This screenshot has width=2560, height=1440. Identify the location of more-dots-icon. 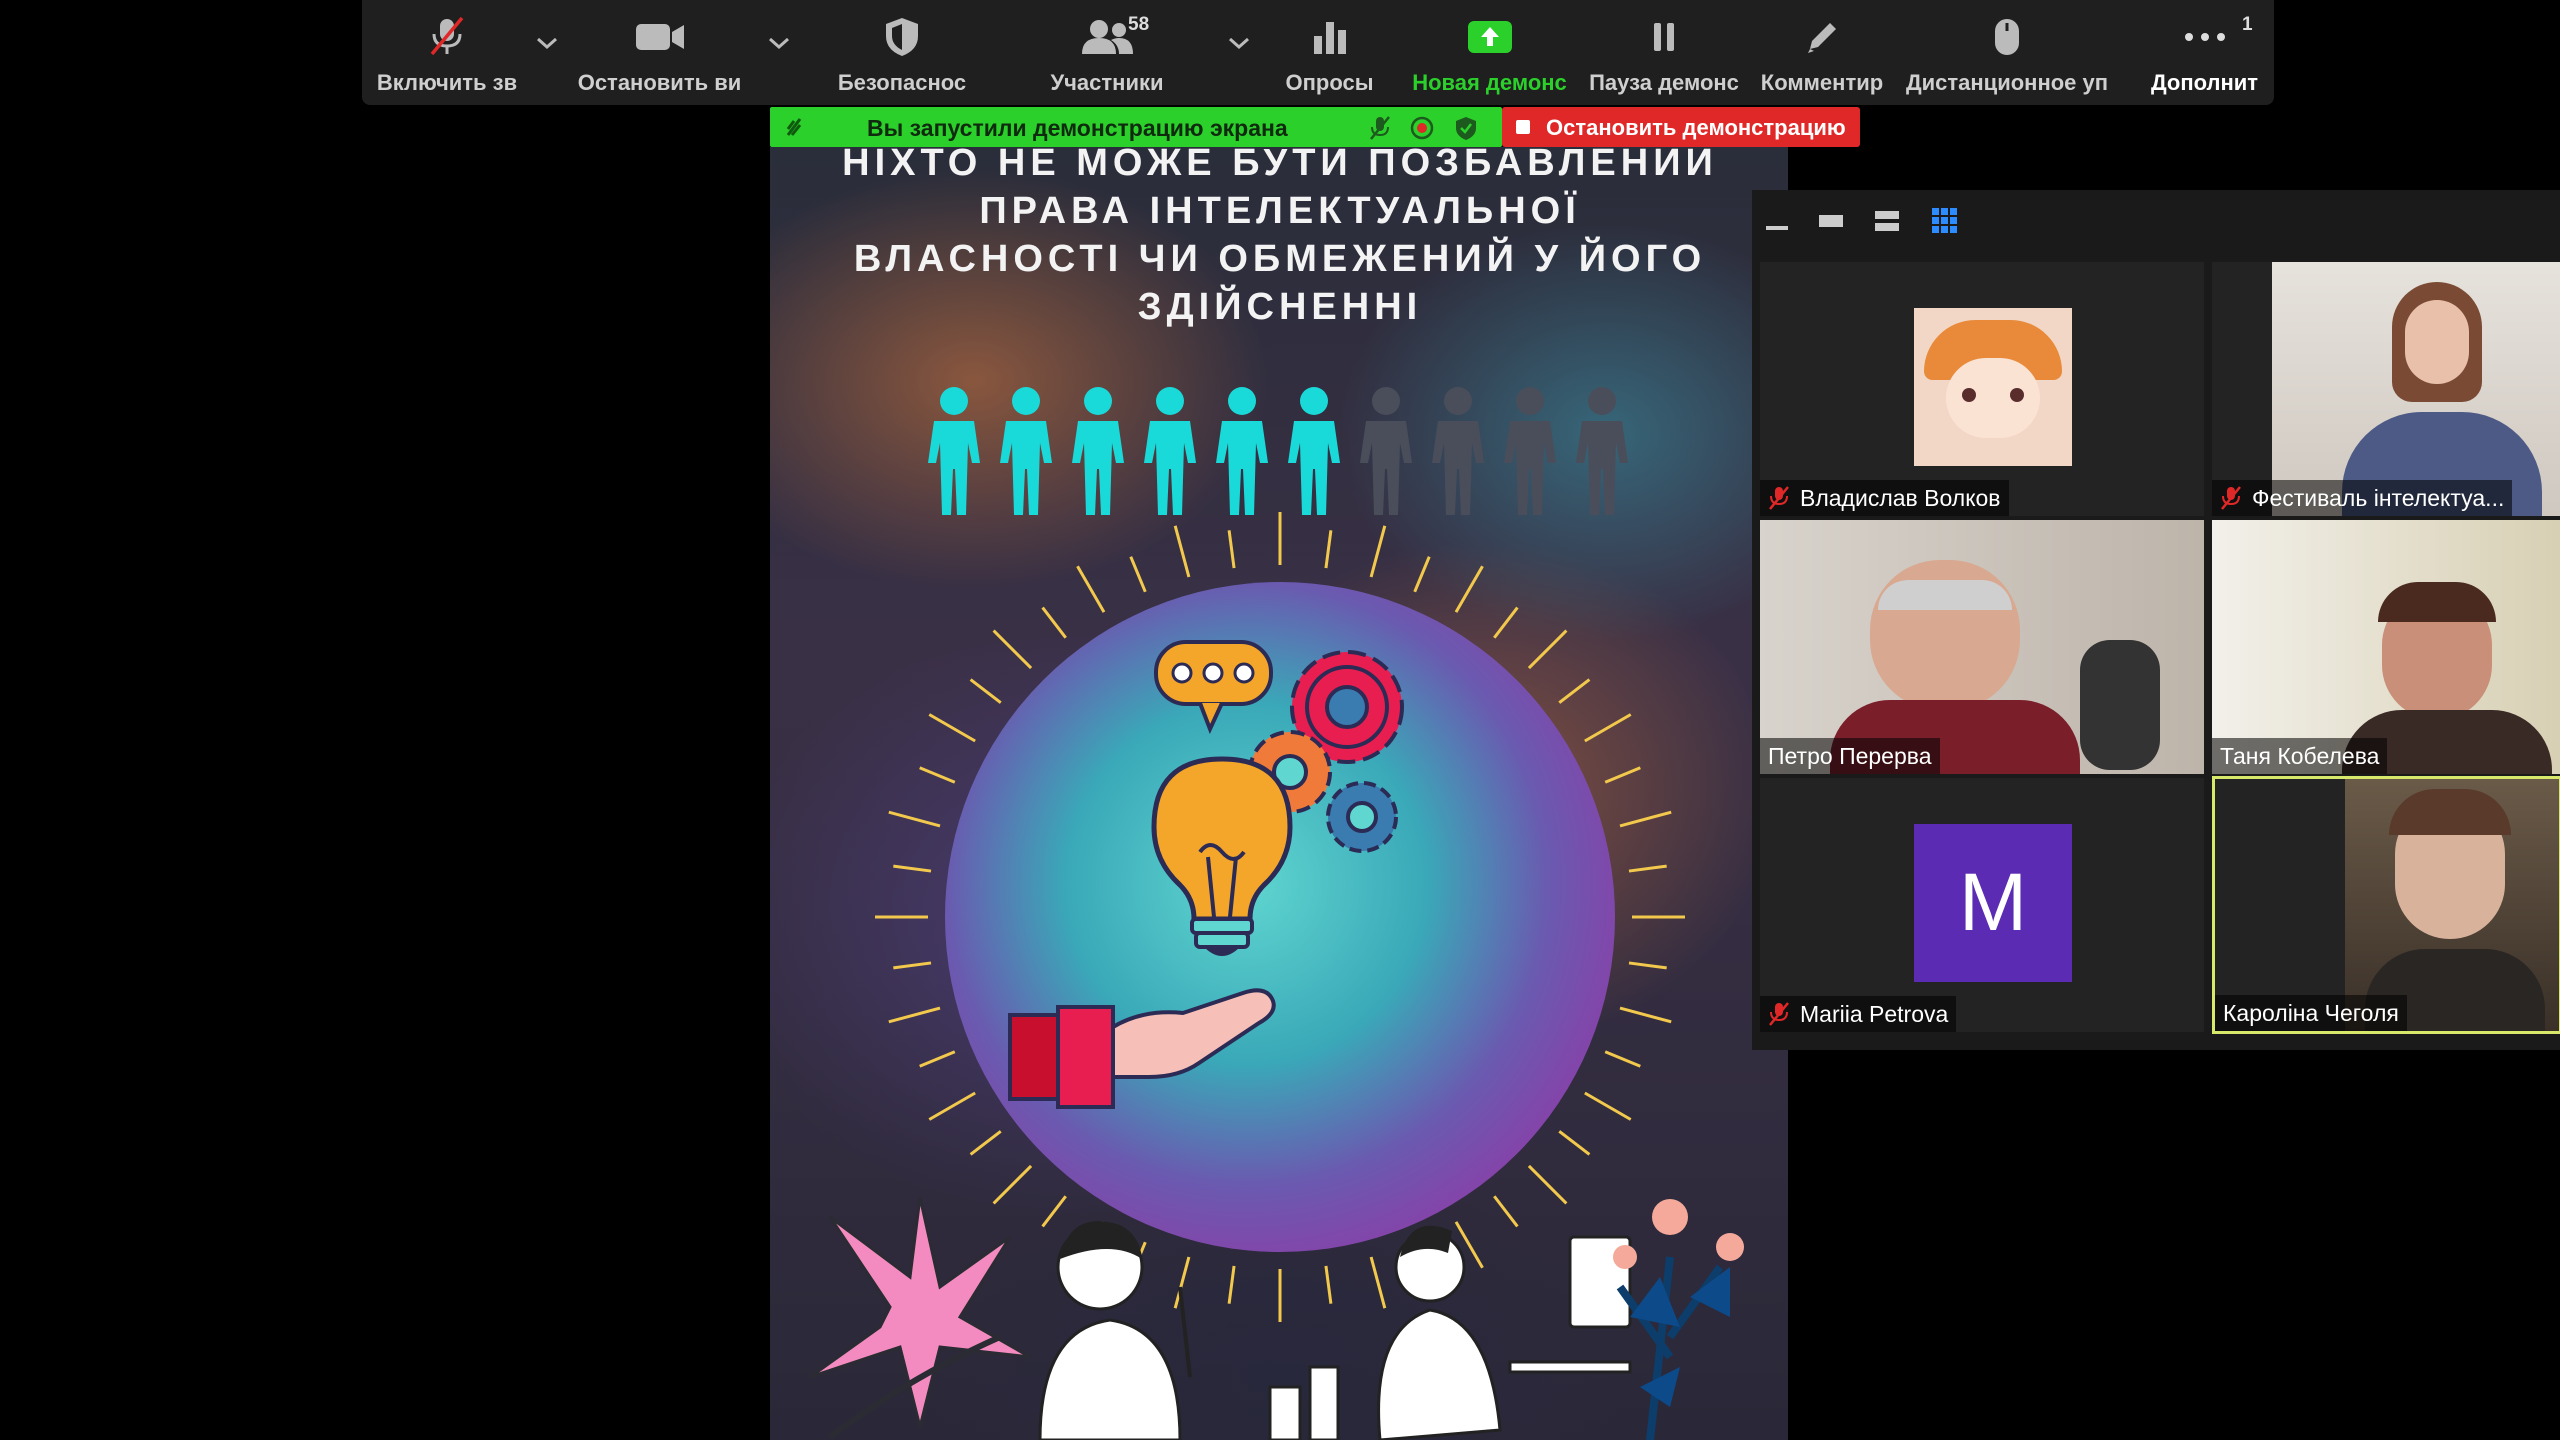
(2205, 37).